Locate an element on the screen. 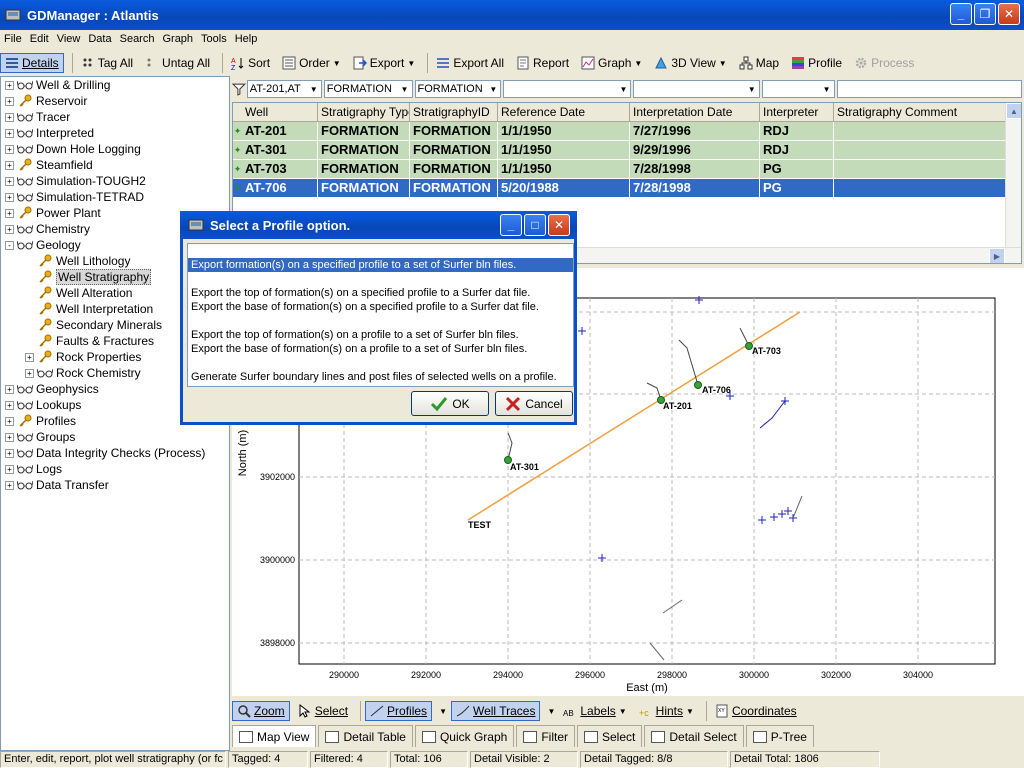 The height and width of the screenshot is (768, 1024). tree-item-groups: + Groups is located at coordinates (115, 437).